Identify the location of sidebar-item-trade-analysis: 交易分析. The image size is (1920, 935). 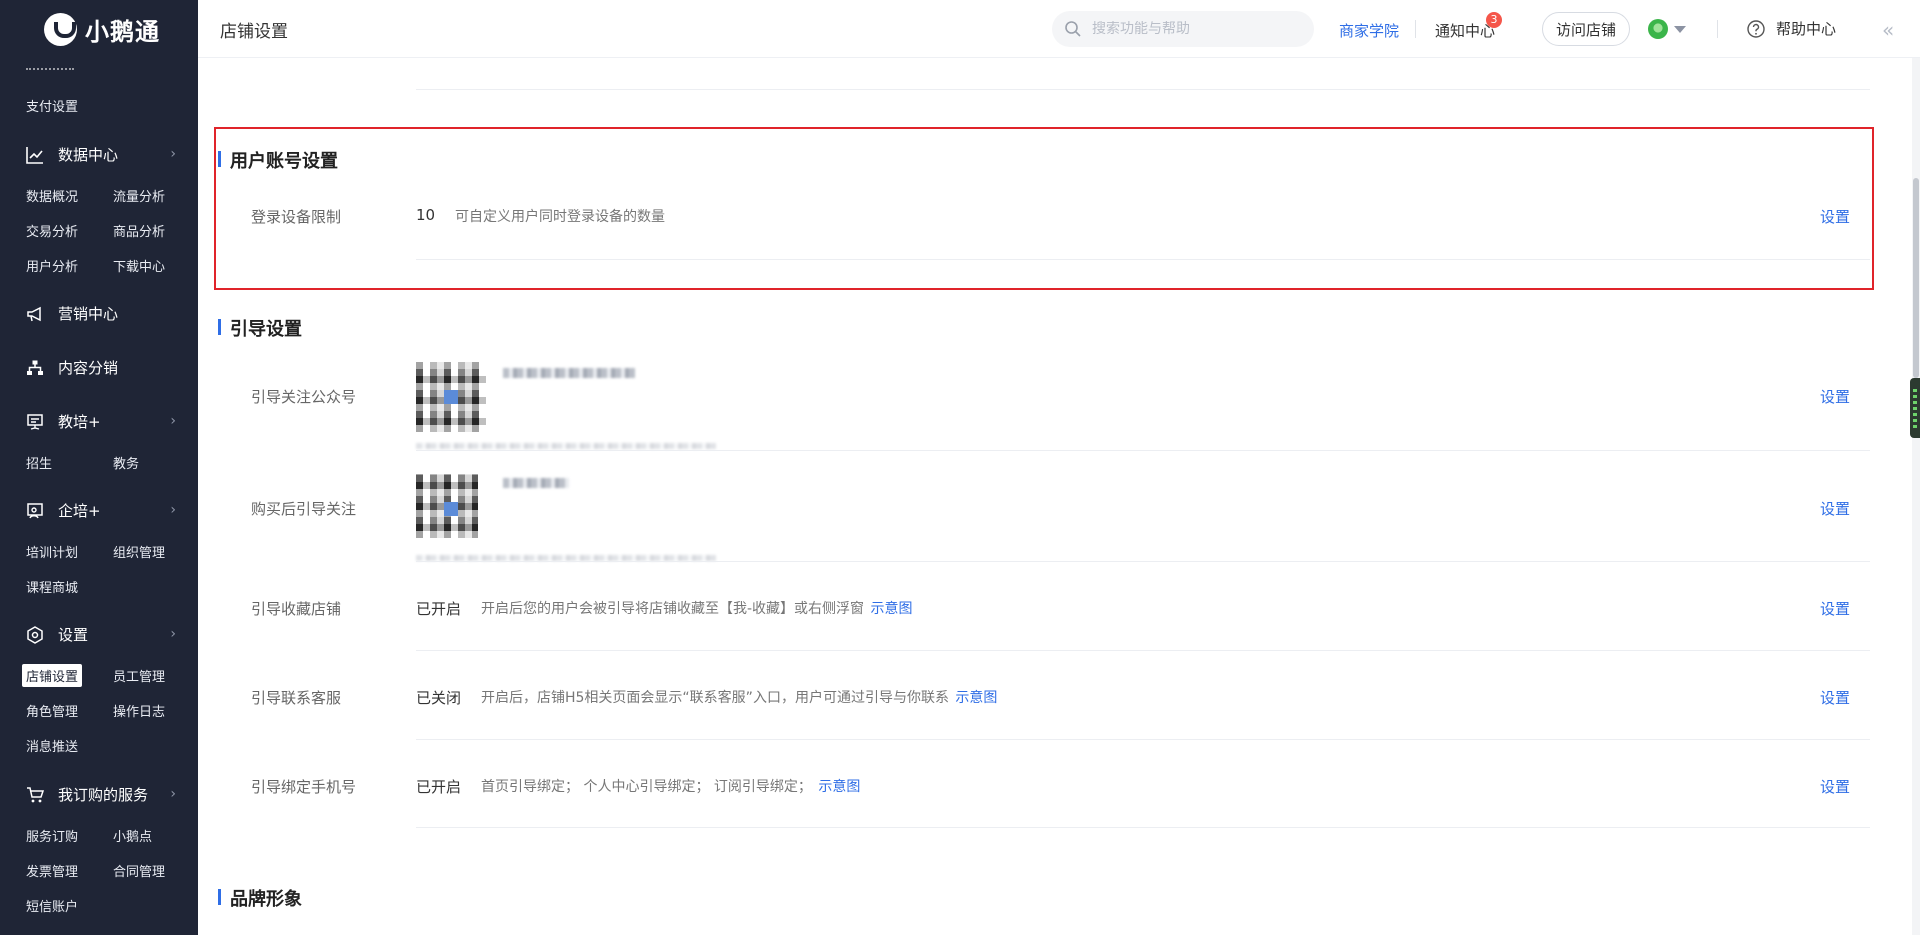
(52, 230).